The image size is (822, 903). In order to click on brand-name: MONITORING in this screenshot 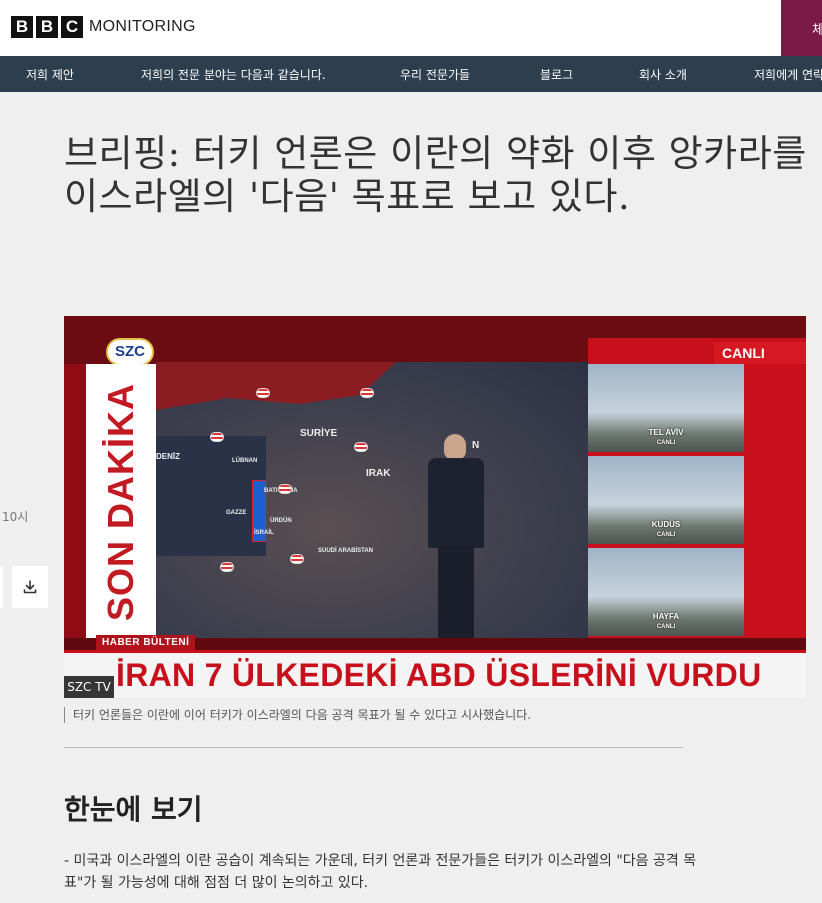, I will do `click(142, 26)`.